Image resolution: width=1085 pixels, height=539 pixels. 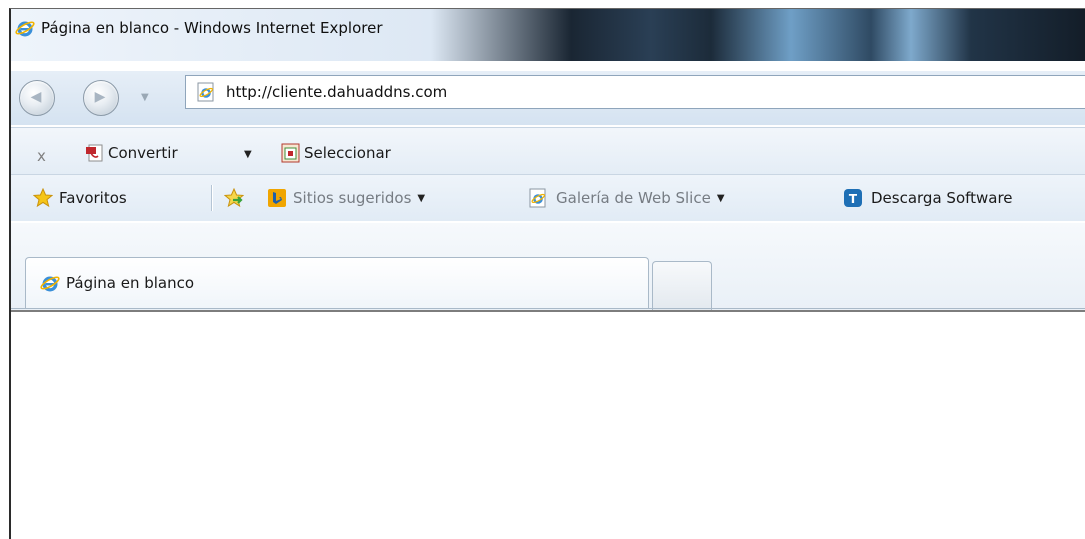 I want to click on fav-item-label: Galería de Web Slice, so click(x=633, y=198).